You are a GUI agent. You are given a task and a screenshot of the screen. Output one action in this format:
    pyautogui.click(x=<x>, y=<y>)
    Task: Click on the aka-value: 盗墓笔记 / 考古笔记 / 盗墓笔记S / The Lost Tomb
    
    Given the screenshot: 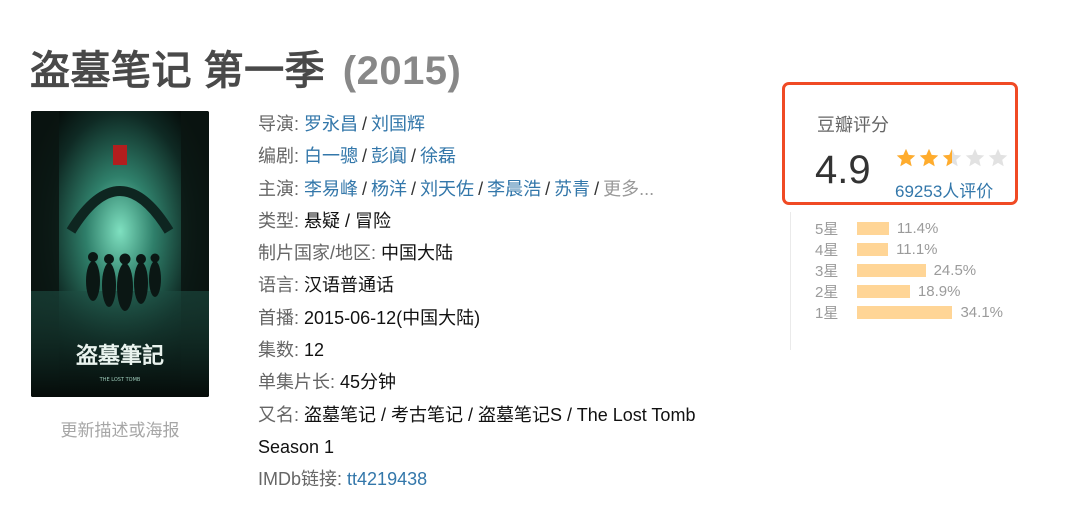 What is the action you would take?
    pyautogui.click(x=500, y=414)
    